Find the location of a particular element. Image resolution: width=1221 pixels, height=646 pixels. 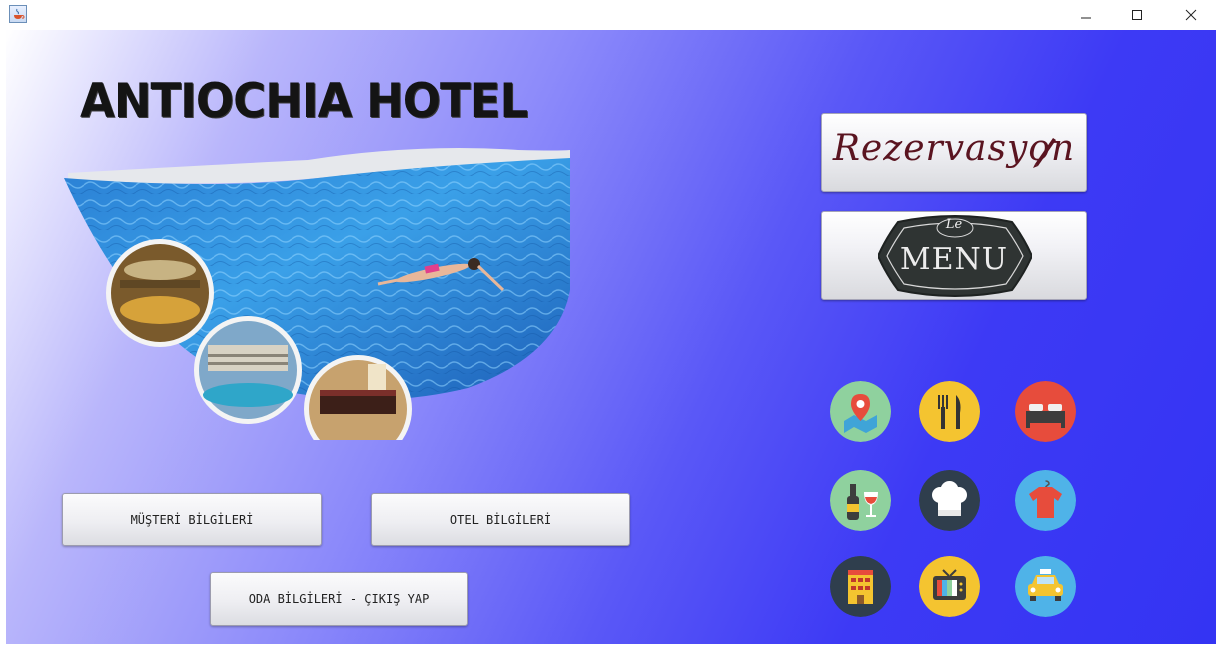

close-button is located at coordinates (1191, 15).